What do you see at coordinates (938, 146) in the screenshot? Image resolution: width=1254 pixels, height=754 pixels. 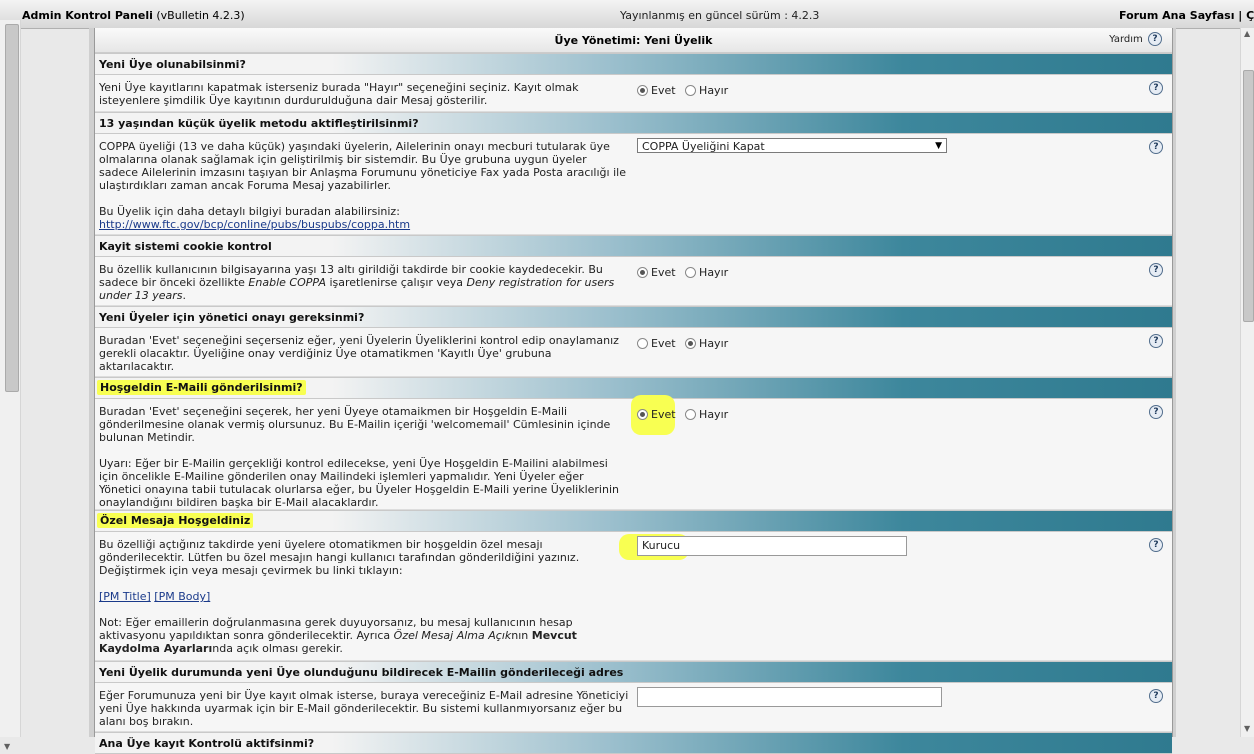 I see `chevron-down-icon: ▼` at bounding box center [938, 146].